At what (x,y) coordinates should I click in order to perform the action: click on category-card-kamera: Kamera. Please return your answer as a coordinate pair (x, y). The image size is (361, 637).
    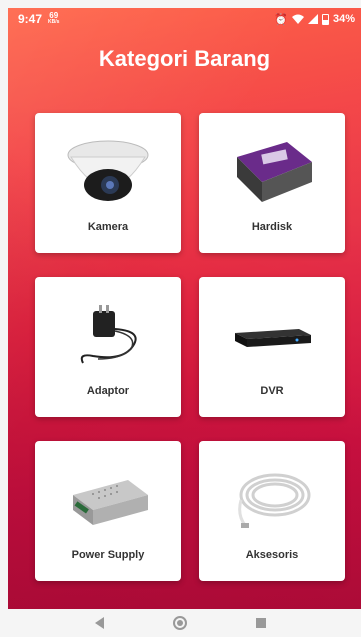
    Looking at the image, I should click on (108, 183).